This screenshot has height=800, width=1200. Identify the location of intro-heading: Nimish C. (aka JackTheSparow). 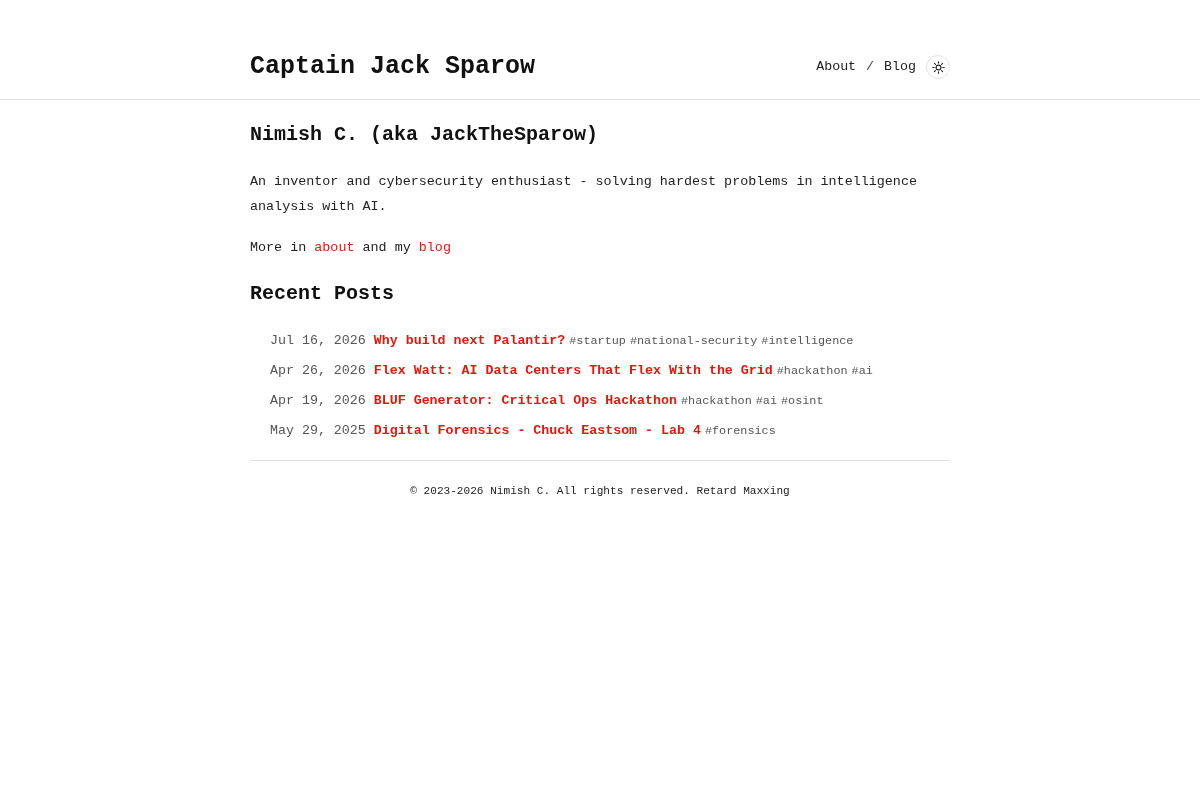
(425, 135).